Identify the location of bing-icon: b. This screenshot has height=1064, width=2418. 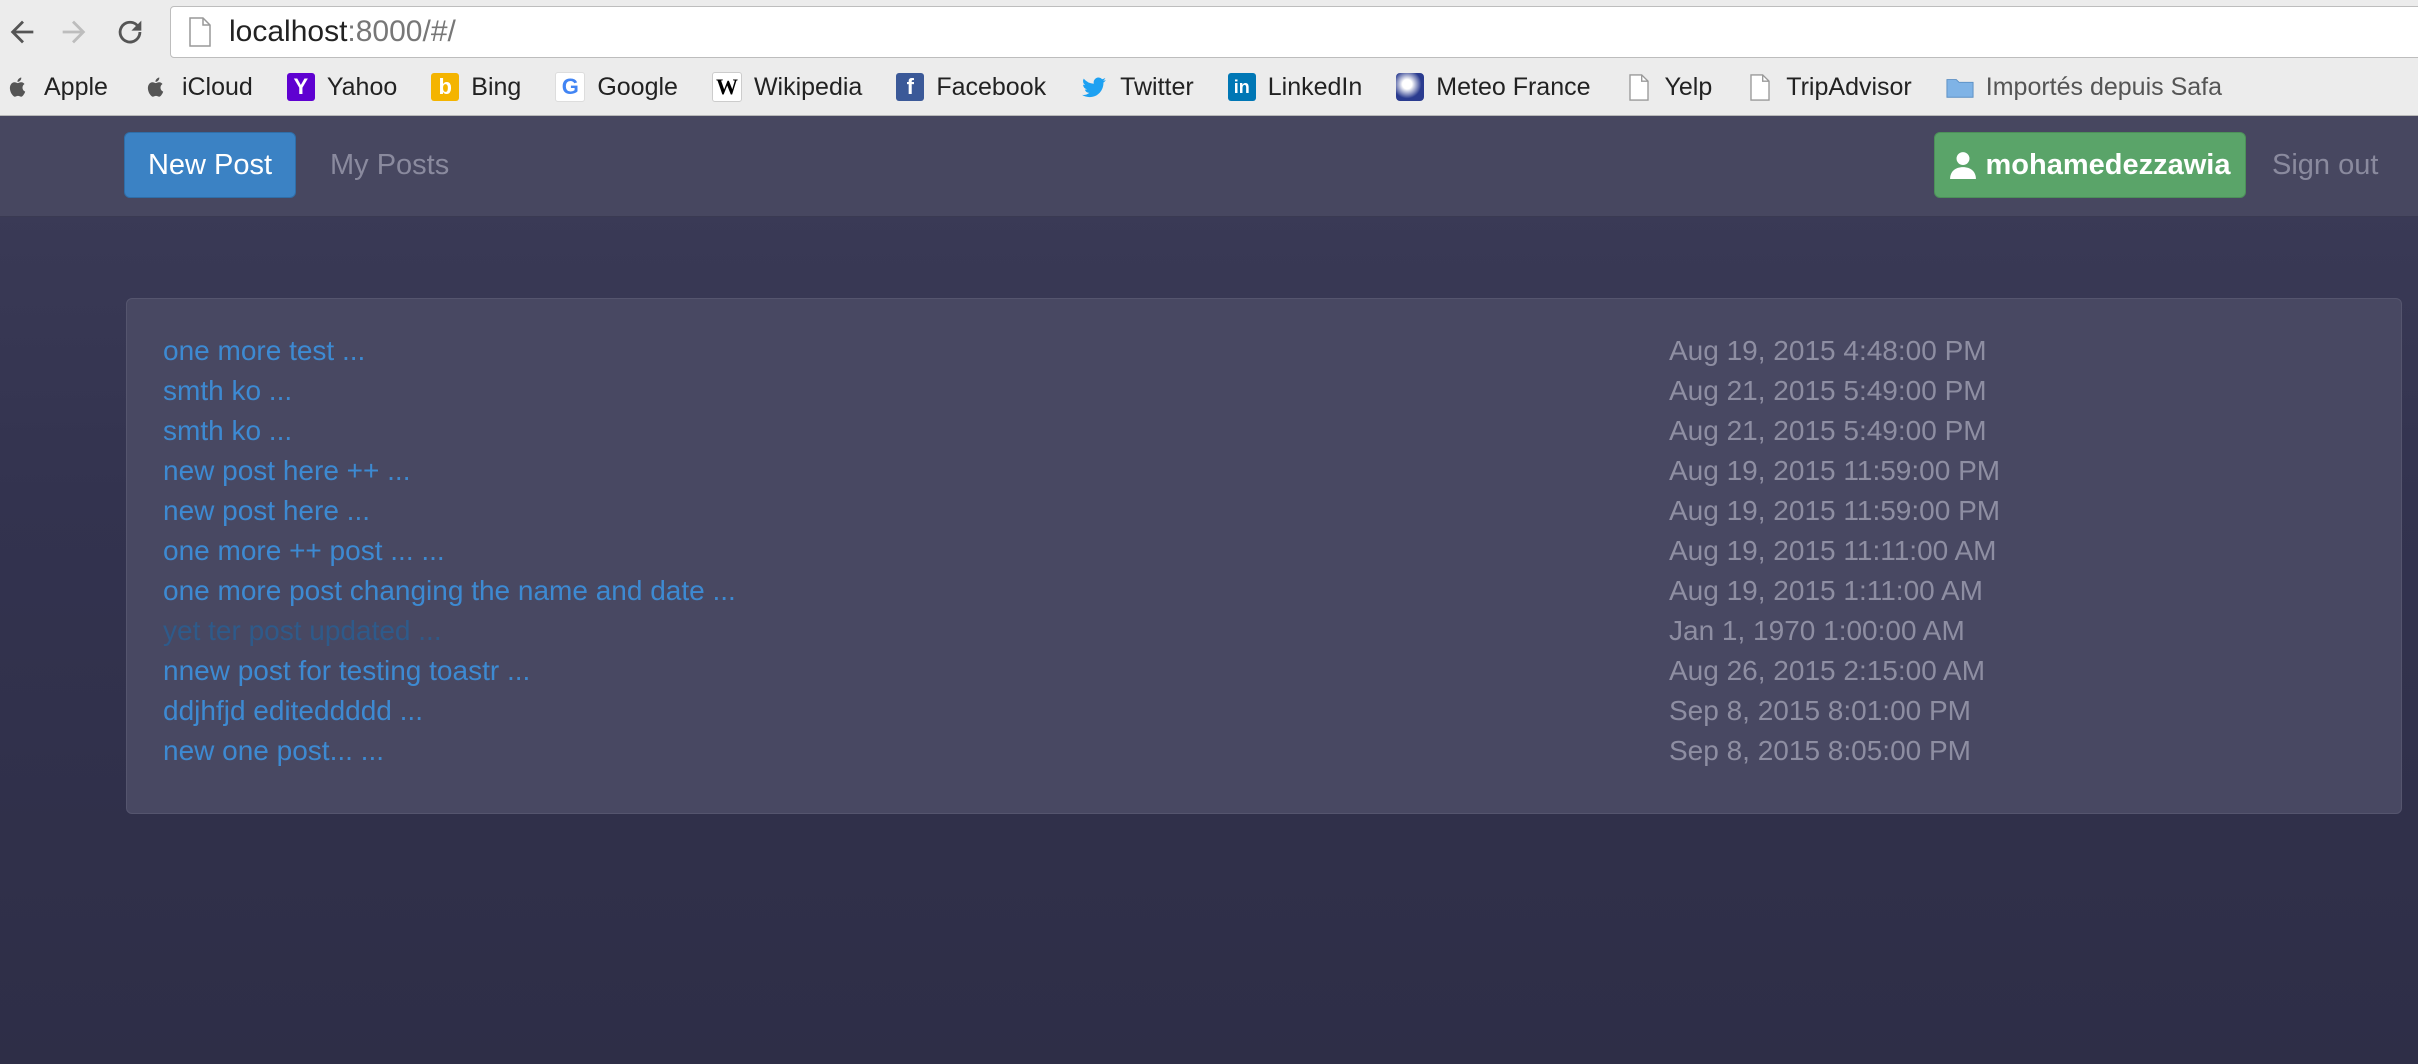
(445, 87).